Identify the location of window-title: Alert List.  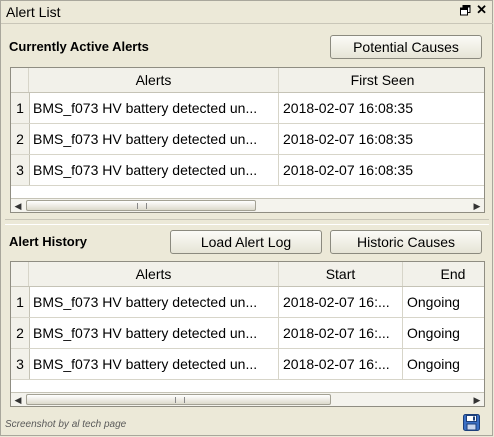
(33, 12).